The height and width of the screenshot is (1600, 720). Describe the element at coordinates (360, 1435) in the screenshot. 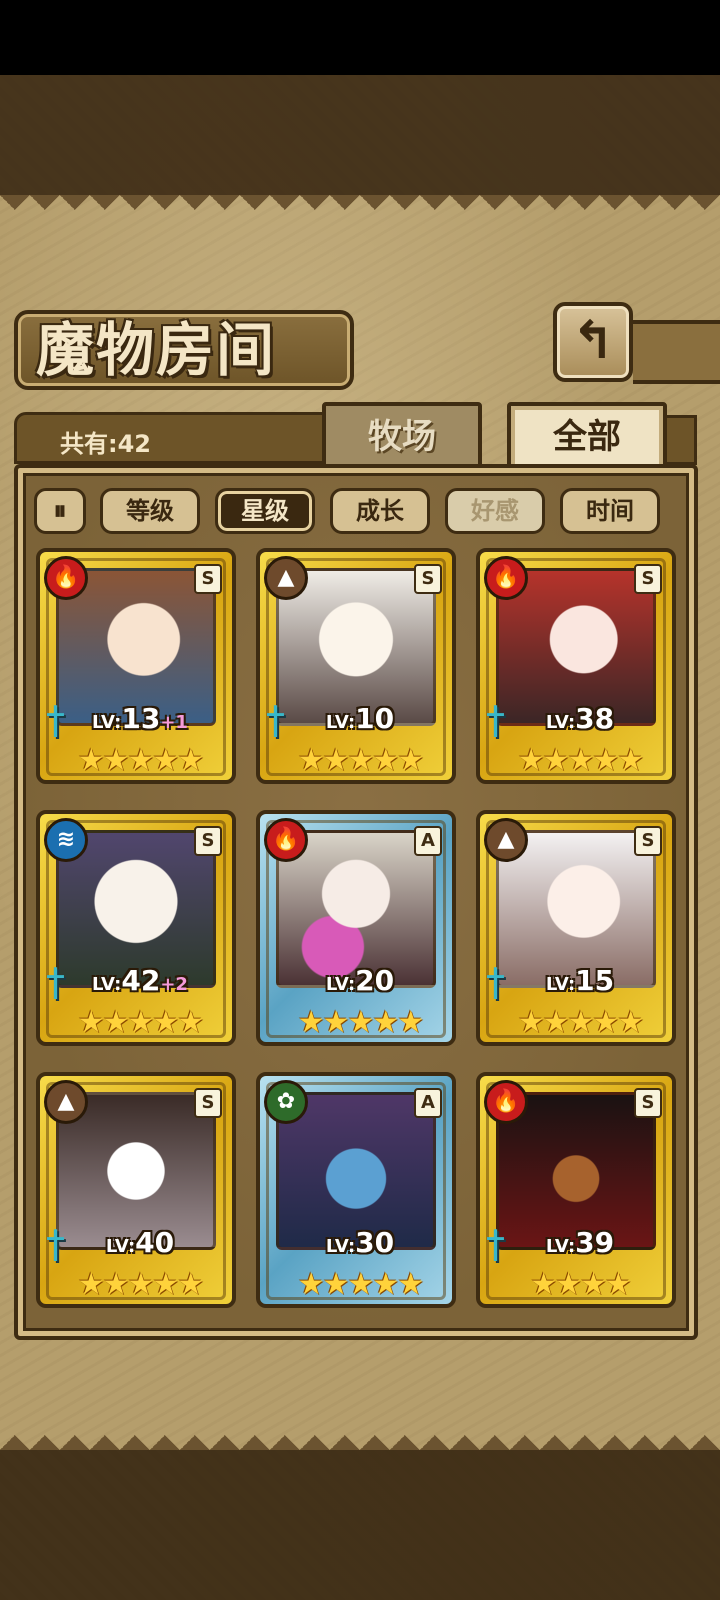

I see `parchment-edge-bottom` at that location.